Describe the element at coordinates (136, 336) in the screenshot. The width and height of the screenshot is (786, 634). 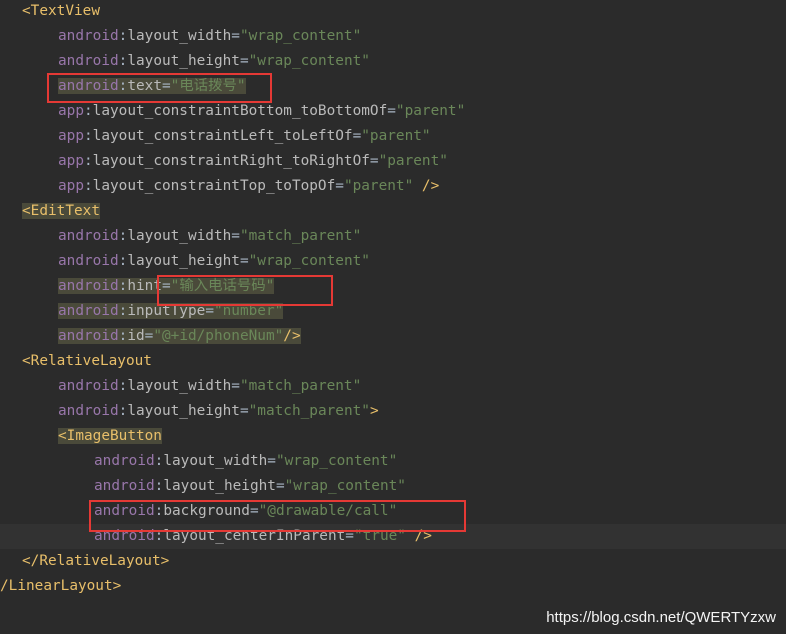
I see `code-token-attr: id` at that location.